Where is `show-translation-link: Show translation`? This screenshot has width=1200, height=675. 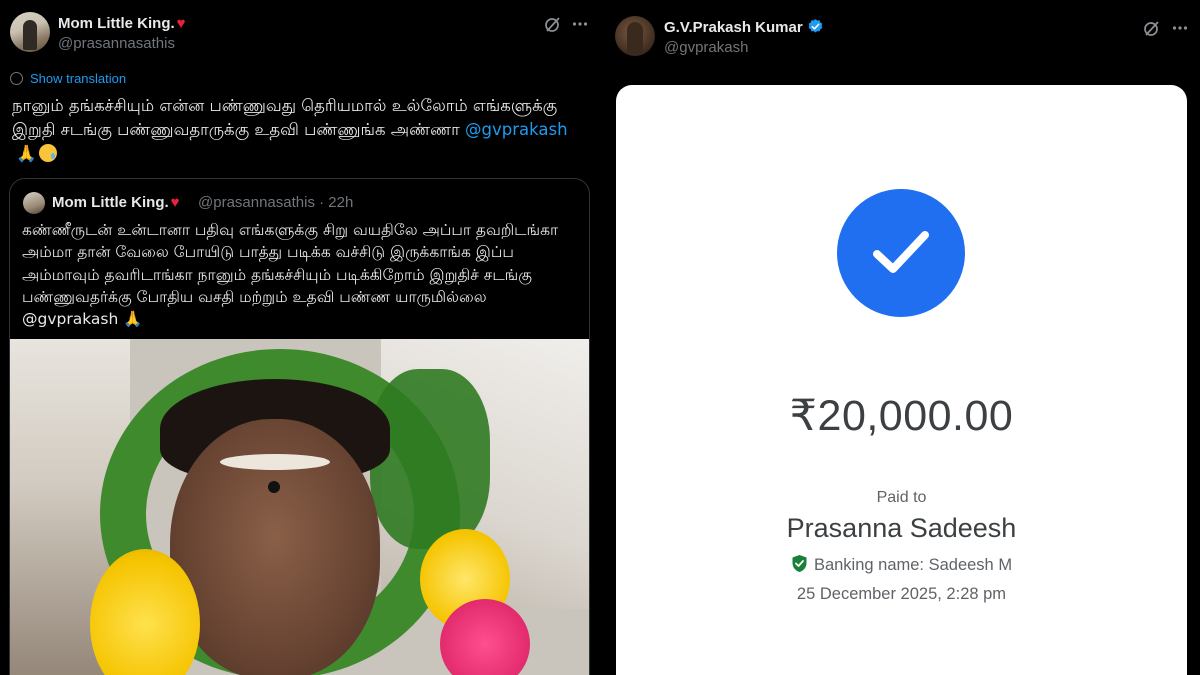
show-translation-link: Show translation is located at coordinates (68, 78).